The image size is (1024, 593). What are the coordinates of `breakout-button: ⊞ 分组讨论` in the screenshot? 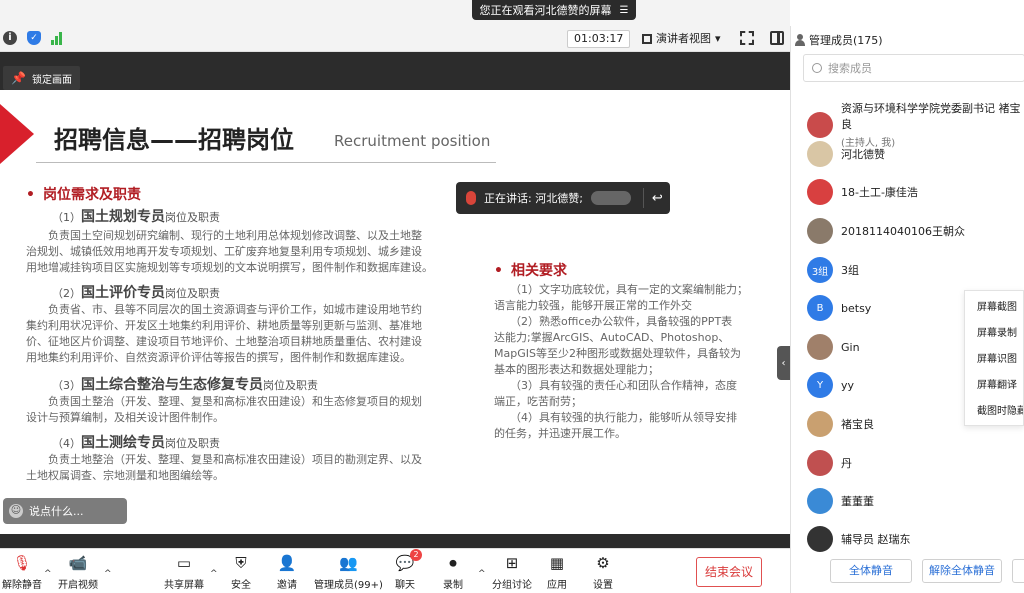 It's located at (512, 572).